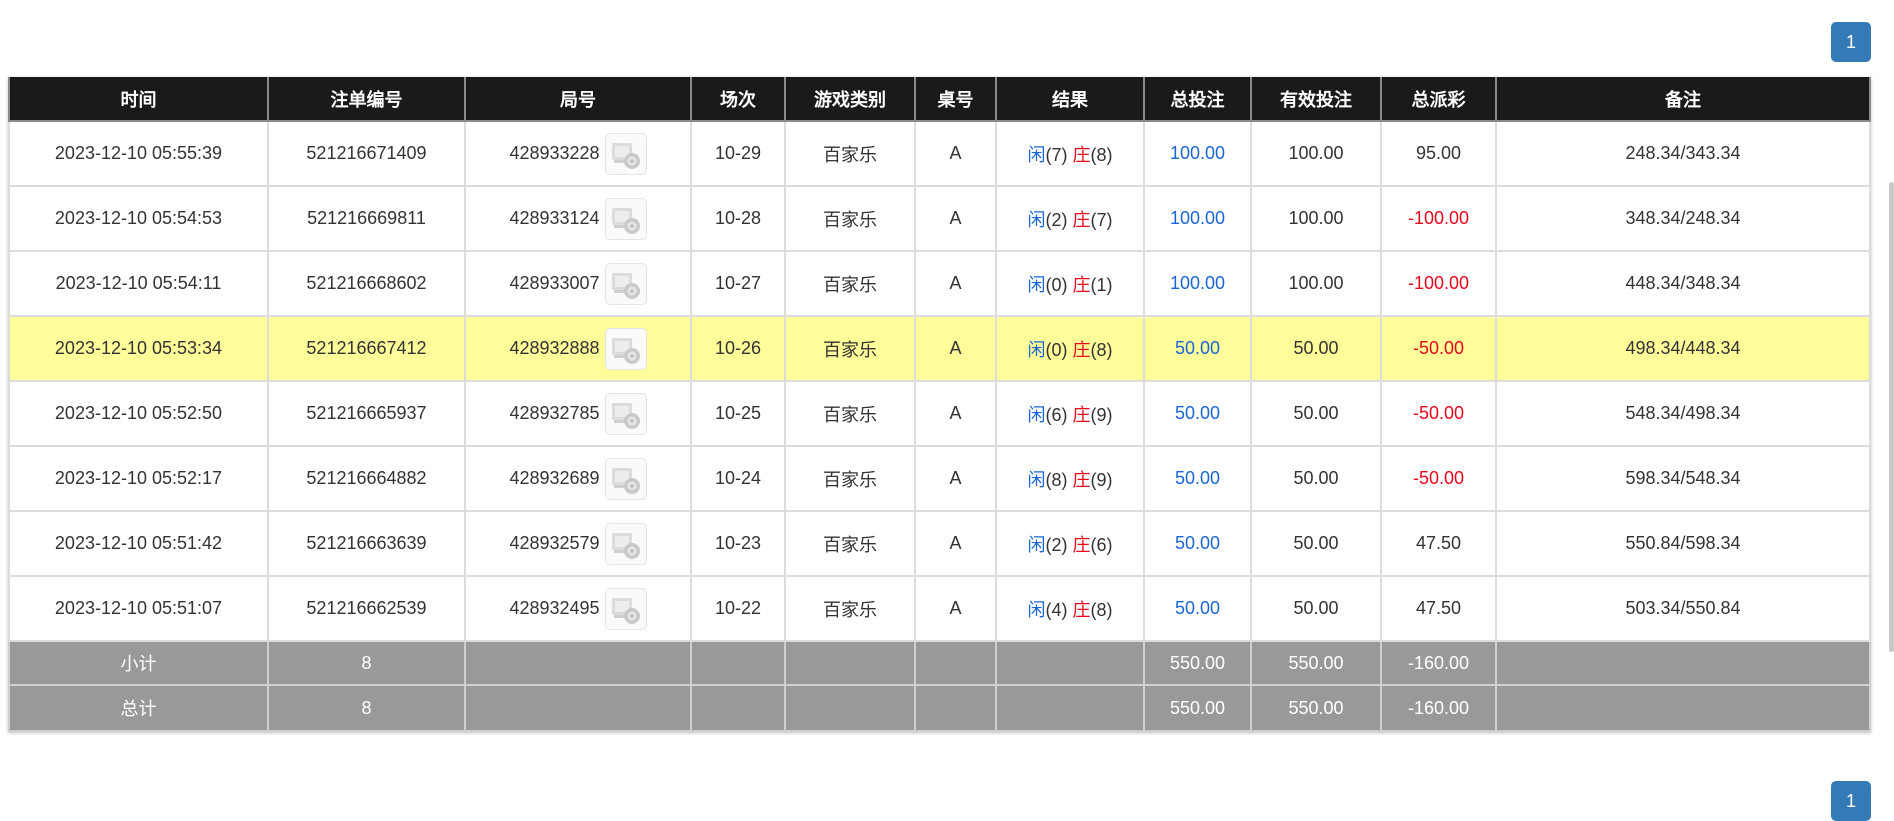  Describe the element at coordinates (1683, 413) in the screenshot. I see `balance-note: 548.34/498.34` at that location.